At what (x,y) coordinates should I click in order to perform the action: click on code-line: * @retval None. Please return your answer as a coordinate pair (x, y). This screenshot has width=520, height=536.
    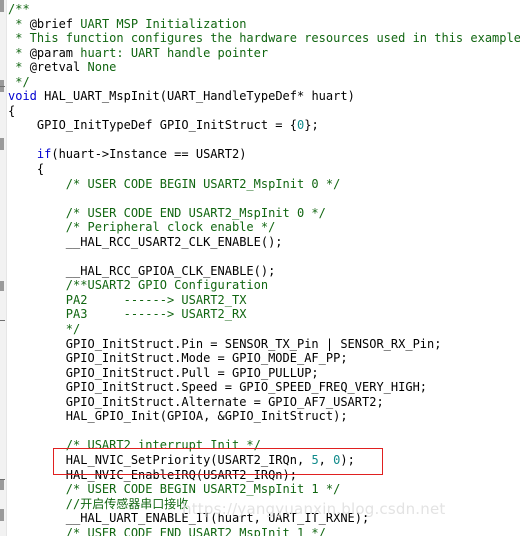
    Looking at the image, I should click on (264, 67).